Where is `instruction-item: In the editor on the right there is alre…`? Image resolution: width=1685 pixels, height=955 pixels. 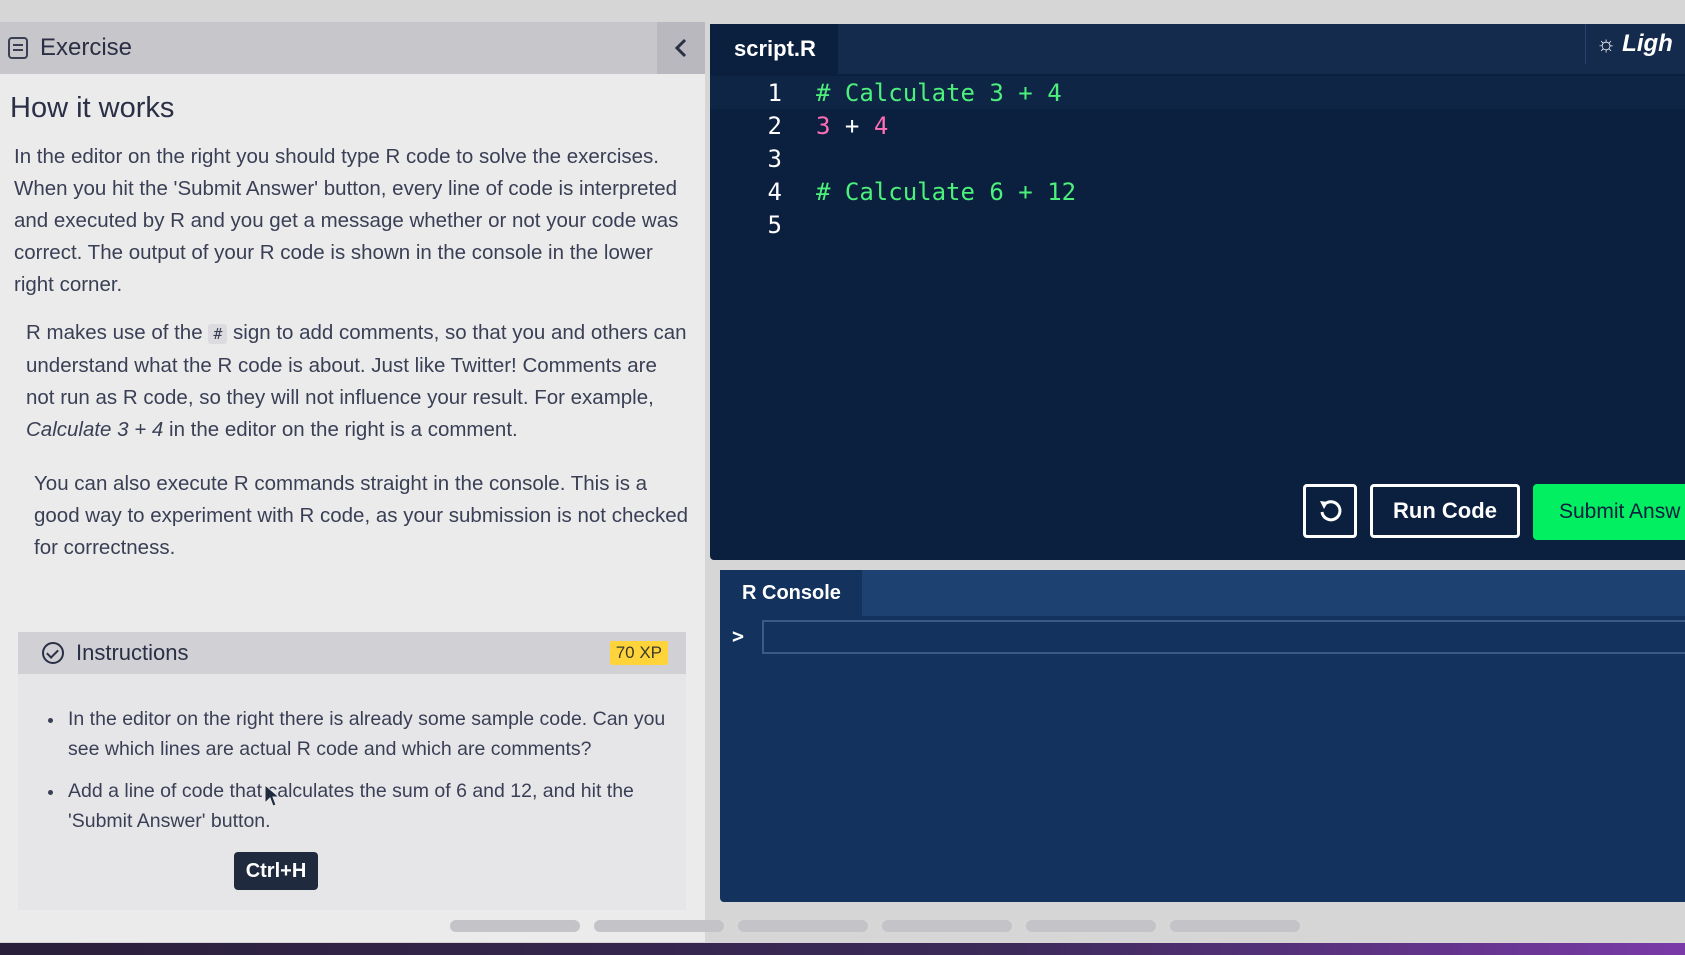 instruction-item: In the editor on the right there is alre… is located at coordinates (371, 734).